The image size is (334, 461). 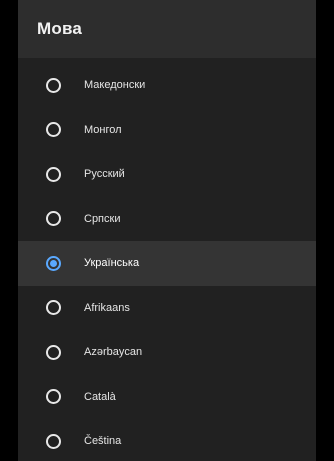 I want to click on language-option-label: Azərbaycan, so click(x=113, y=352).